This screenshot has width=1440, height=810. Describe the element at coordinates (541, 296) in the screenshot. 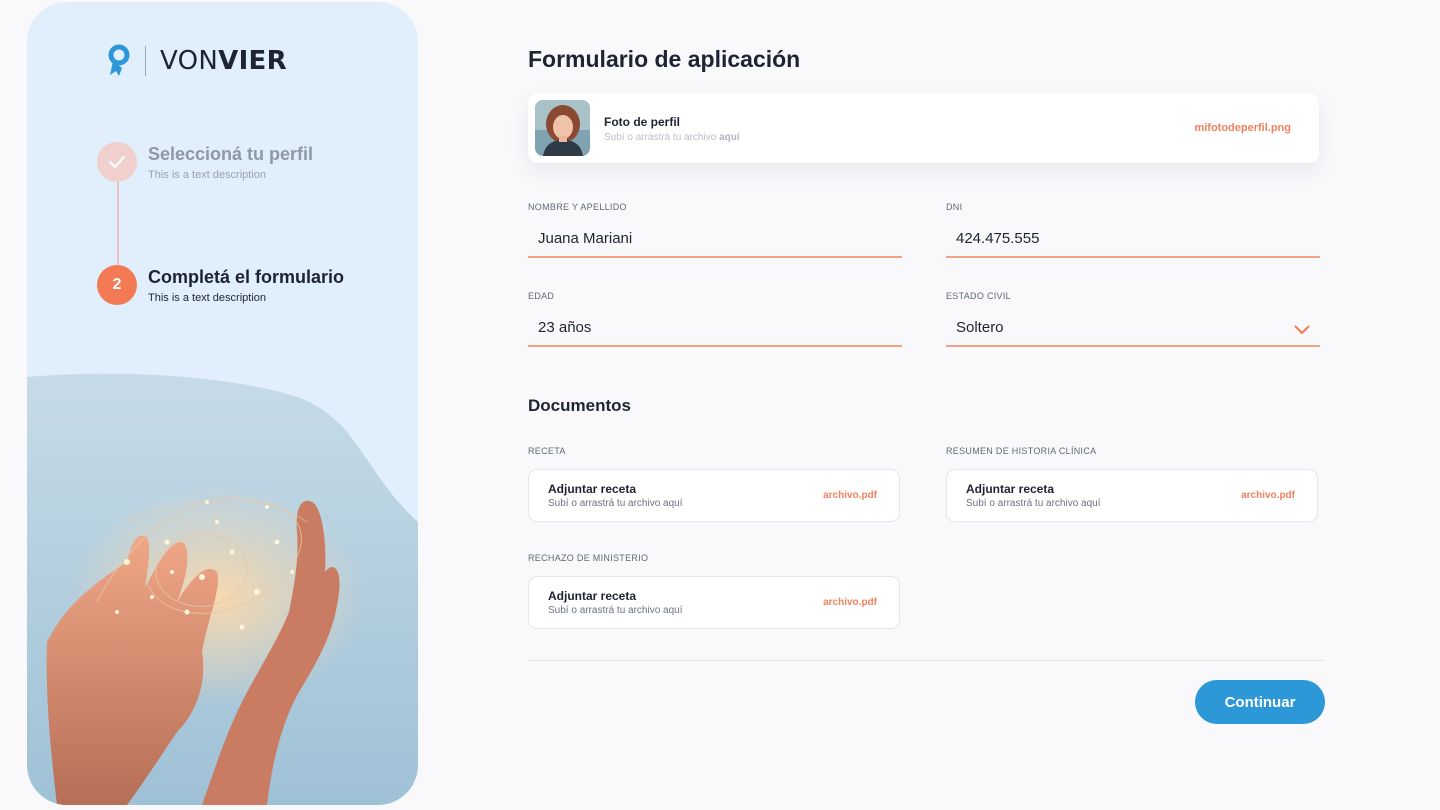

I see `field-label: EDAD` at that location.